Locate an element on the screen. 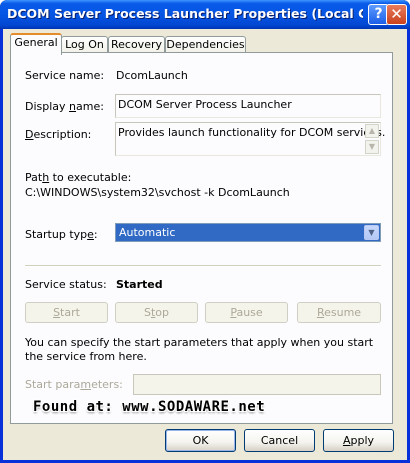 The height and width of the screenshot is (463, 410). pause-button: Pause is located at coordinates (246, 312).